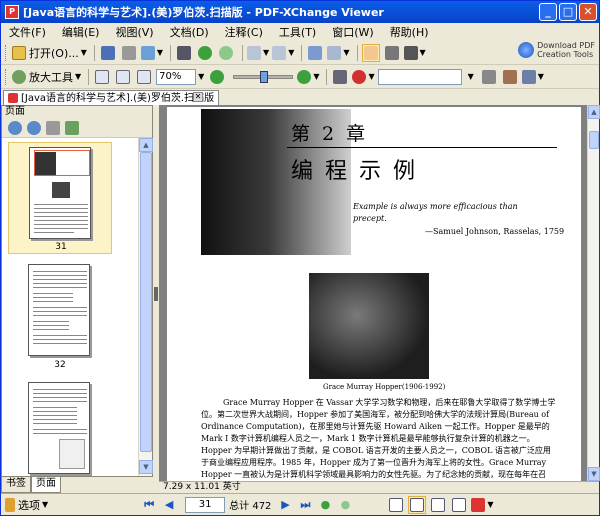 The width and height of the screenshot is (600, 516). Describe the element at coordinates (156, 294) in the screenshot. I see `collapse-panel-handle` at that location.